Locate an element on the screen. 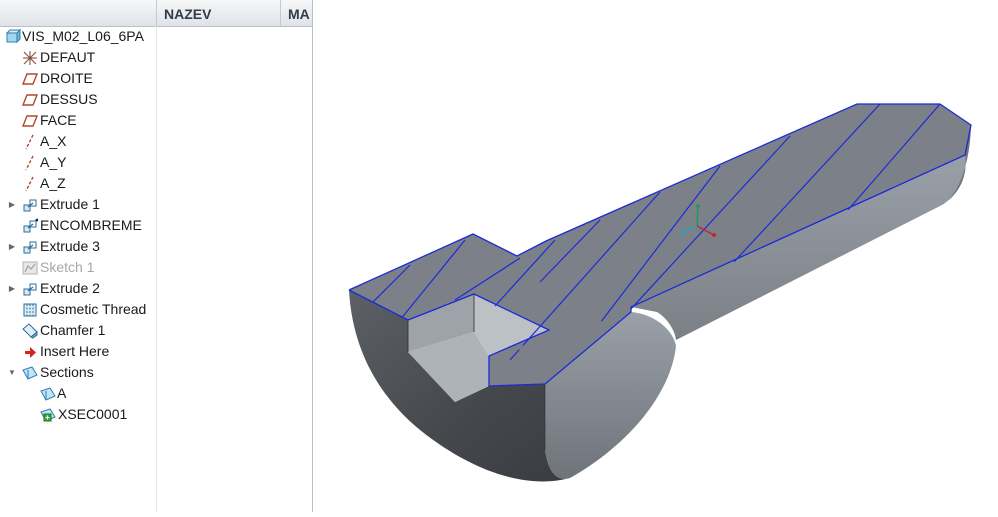 The height and width of the screenshot is (517, 998). tree-item-part: VIS_M02_L06_6PA is located at coordinates (78, 36).